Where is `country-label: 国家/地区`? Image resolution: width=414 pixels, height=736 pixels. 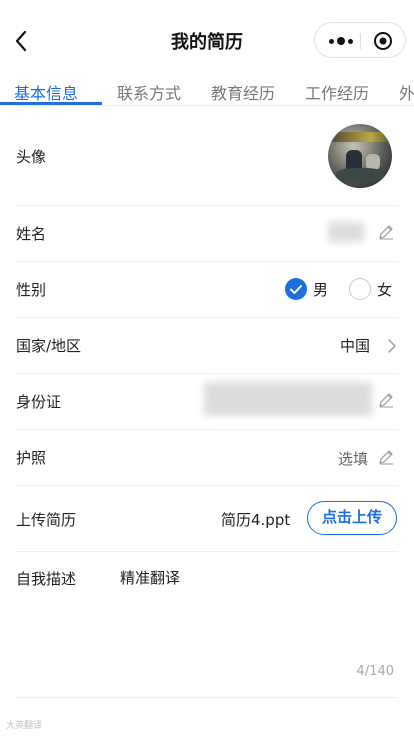 country-label: 国家/地区 is located at coordinates (49, 346).